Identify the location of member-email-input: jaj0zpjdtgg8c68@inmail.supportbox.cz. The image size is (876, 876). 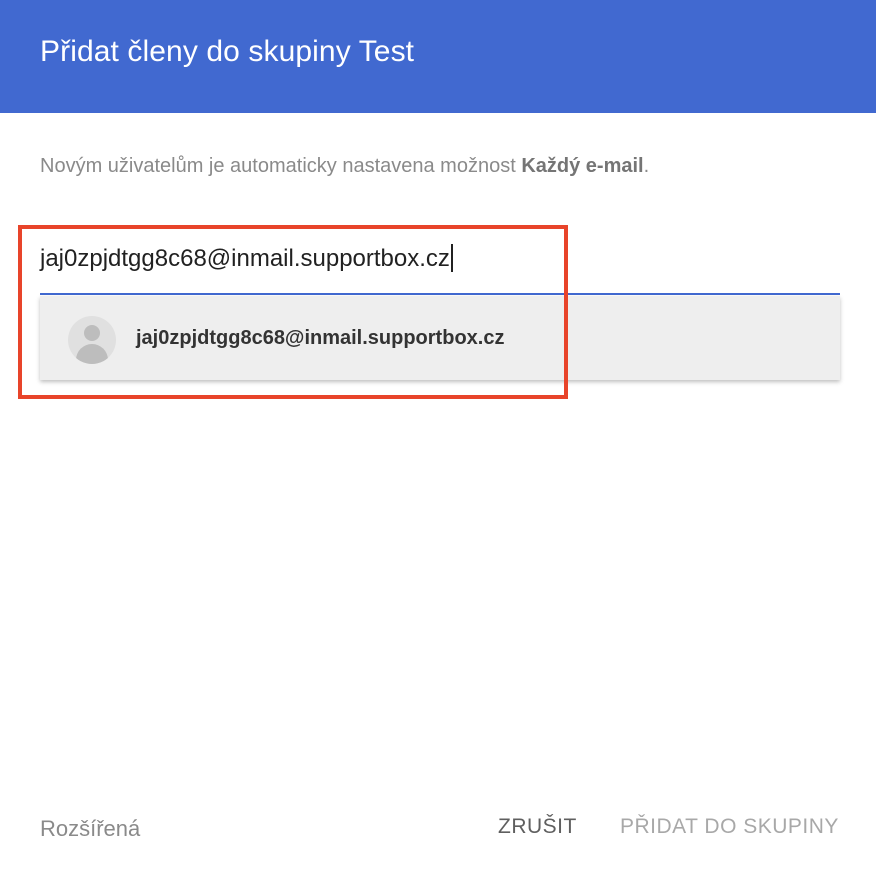
(440, 266).